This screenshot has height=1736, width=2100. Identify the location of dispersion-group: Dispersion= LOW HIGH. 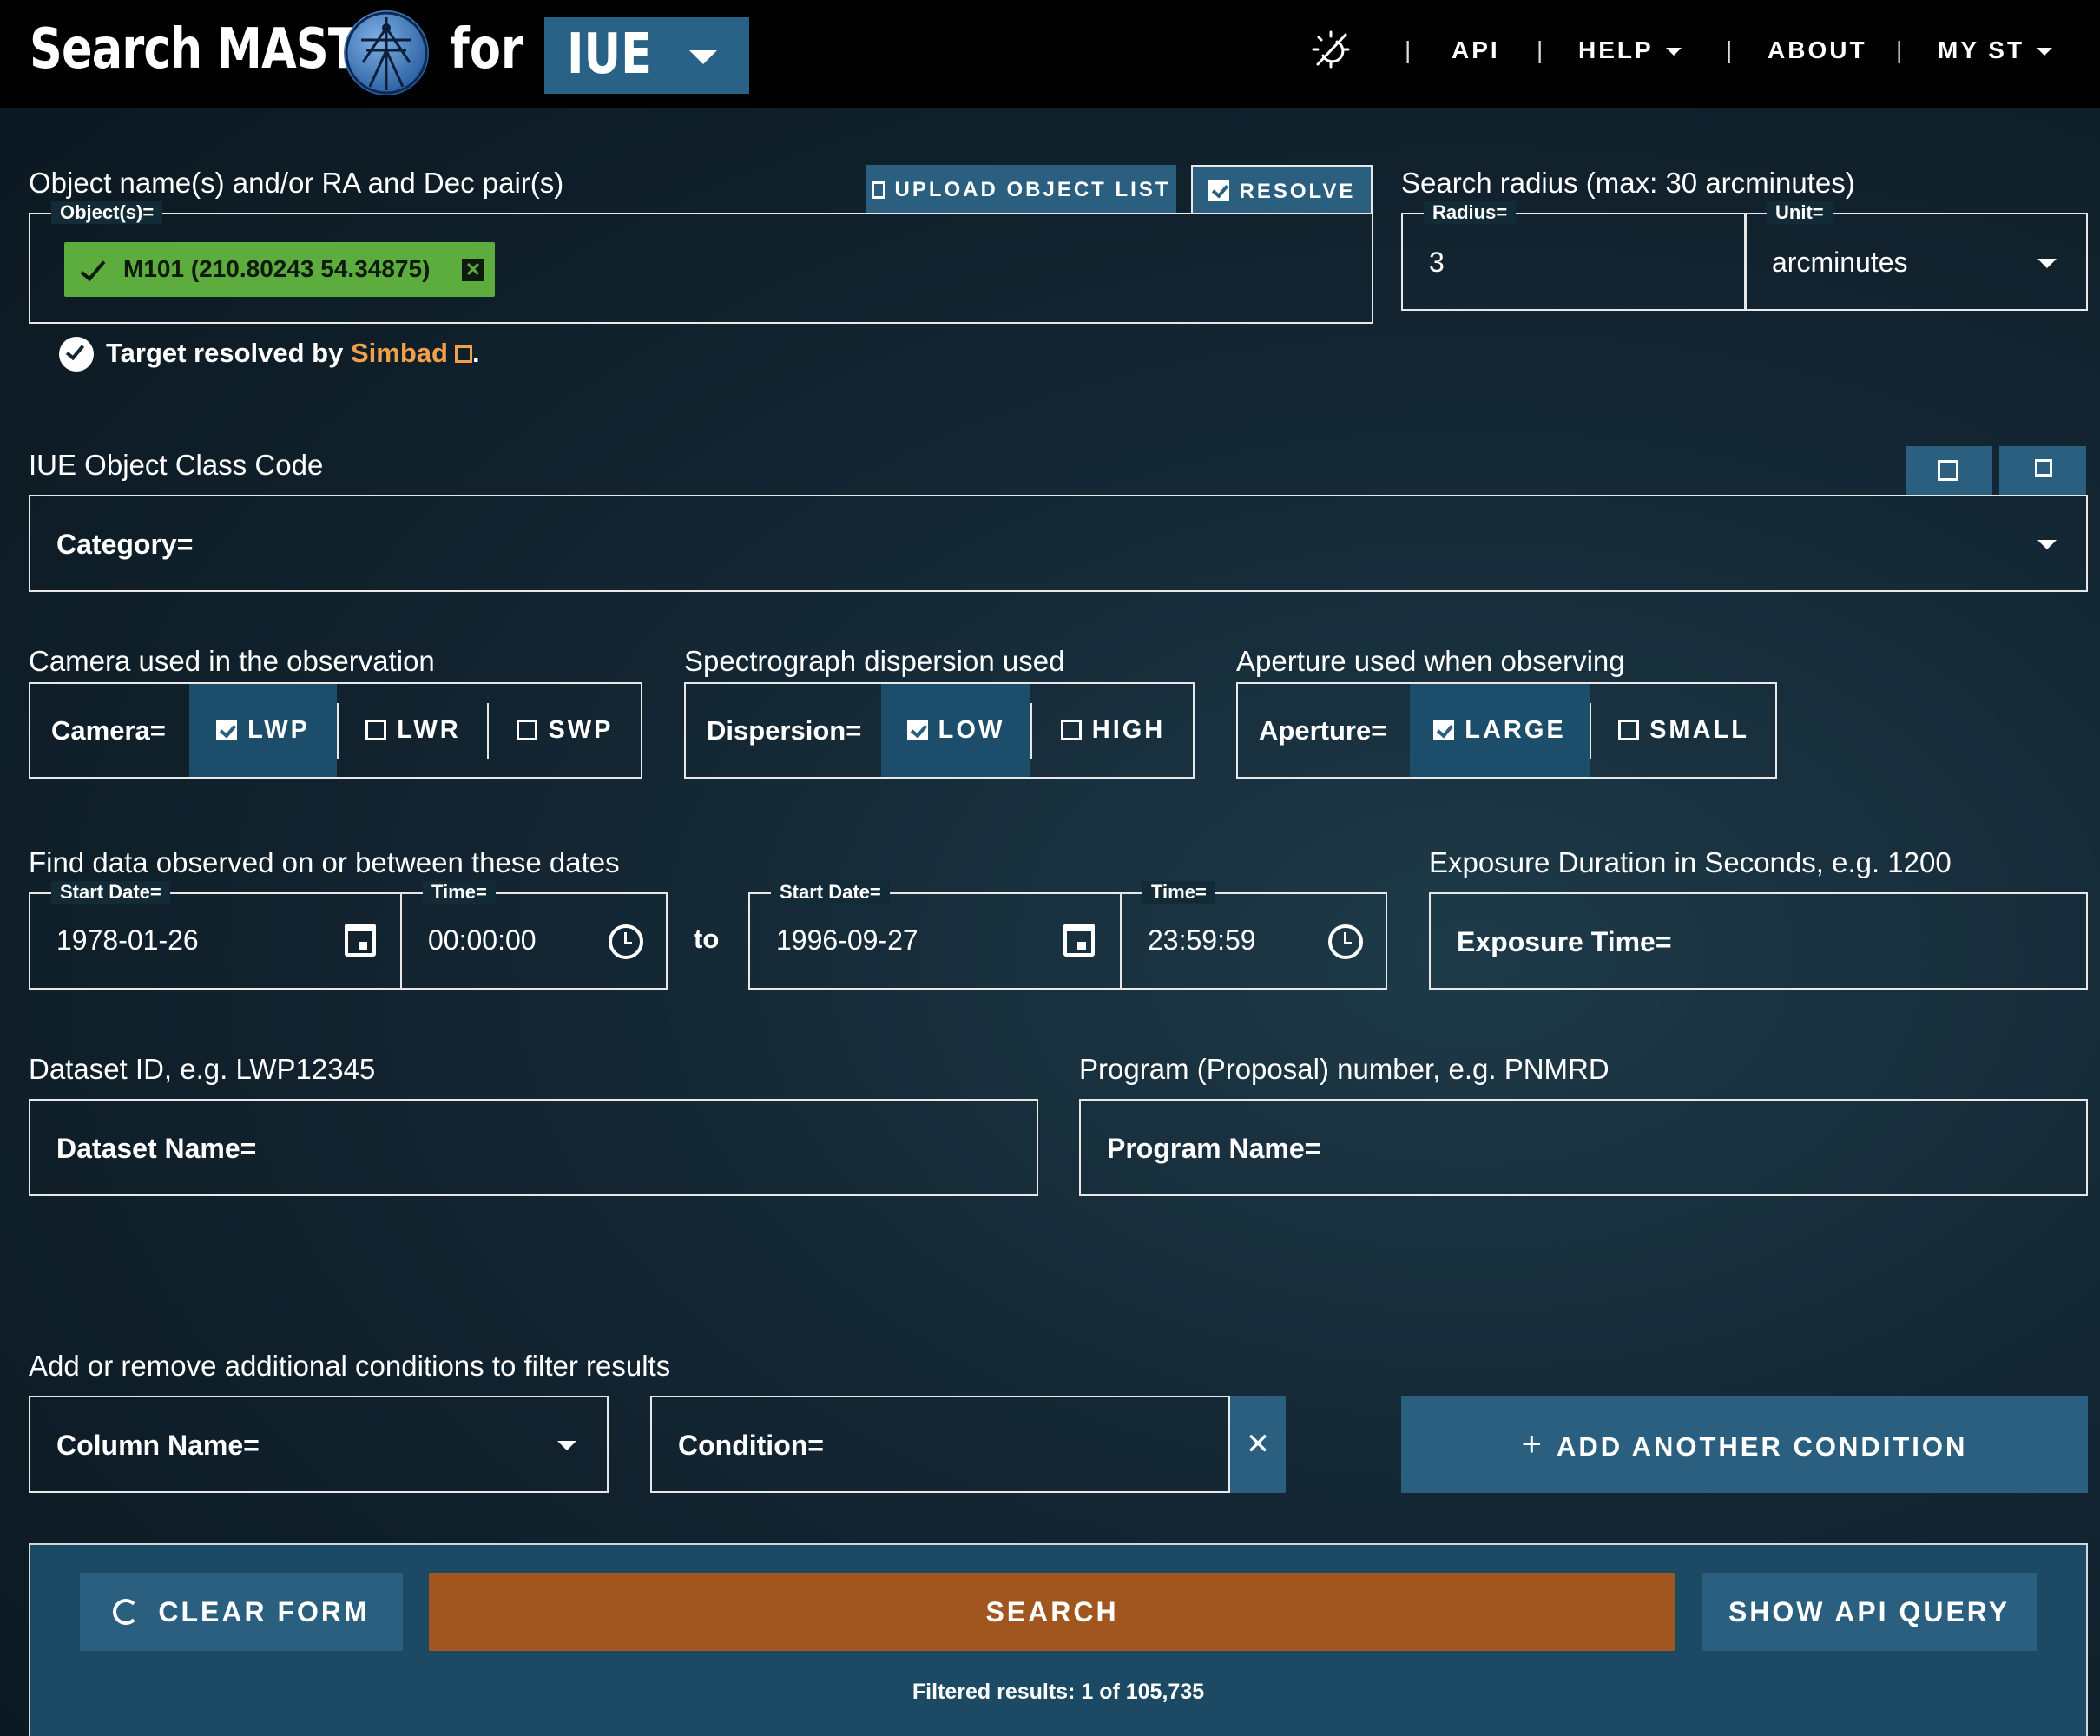
(939, 730).